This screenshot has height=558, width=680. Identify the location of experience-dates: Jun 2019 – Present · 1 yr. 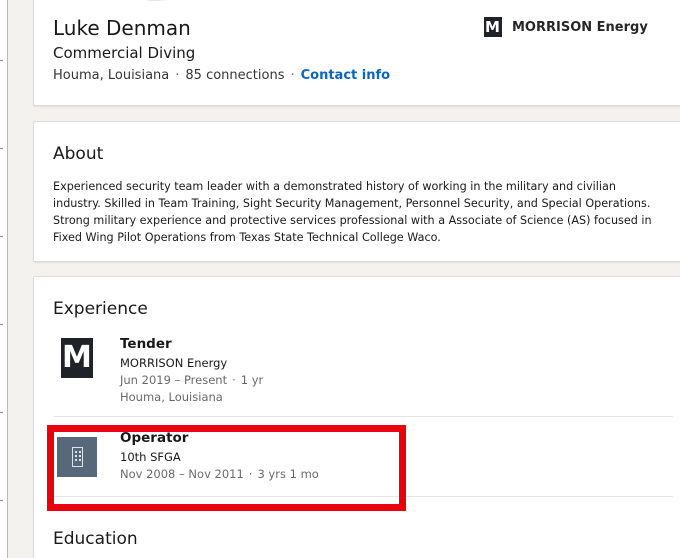
(192, 380).